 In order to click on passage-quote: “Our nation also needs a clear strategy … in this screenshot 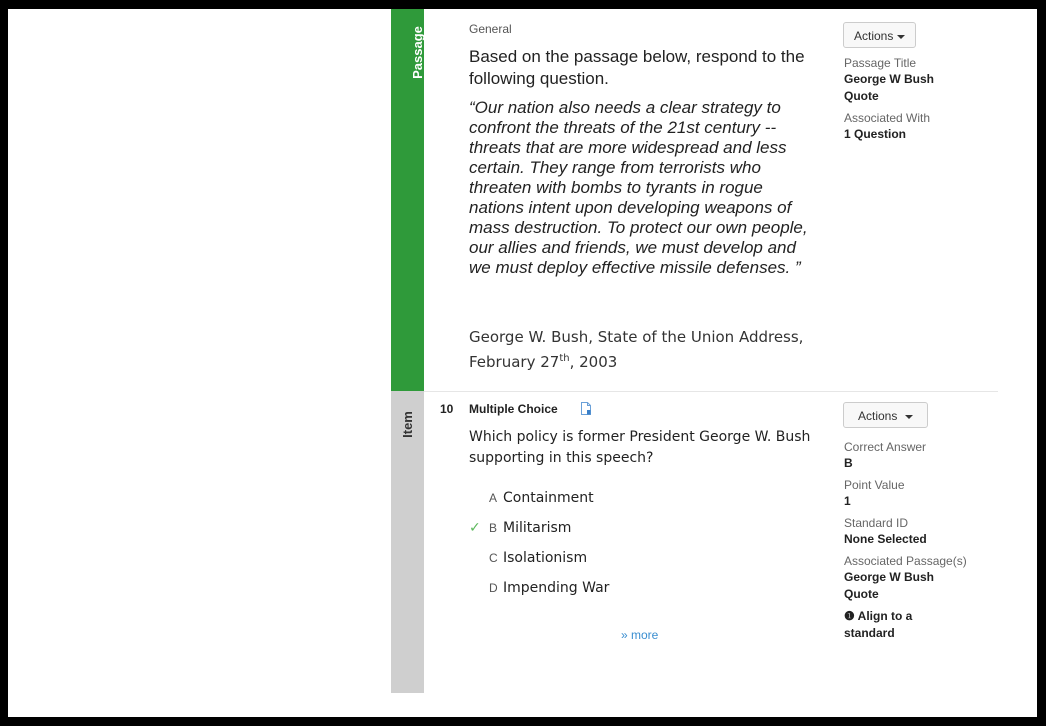, I will do `click(638, 187)`.